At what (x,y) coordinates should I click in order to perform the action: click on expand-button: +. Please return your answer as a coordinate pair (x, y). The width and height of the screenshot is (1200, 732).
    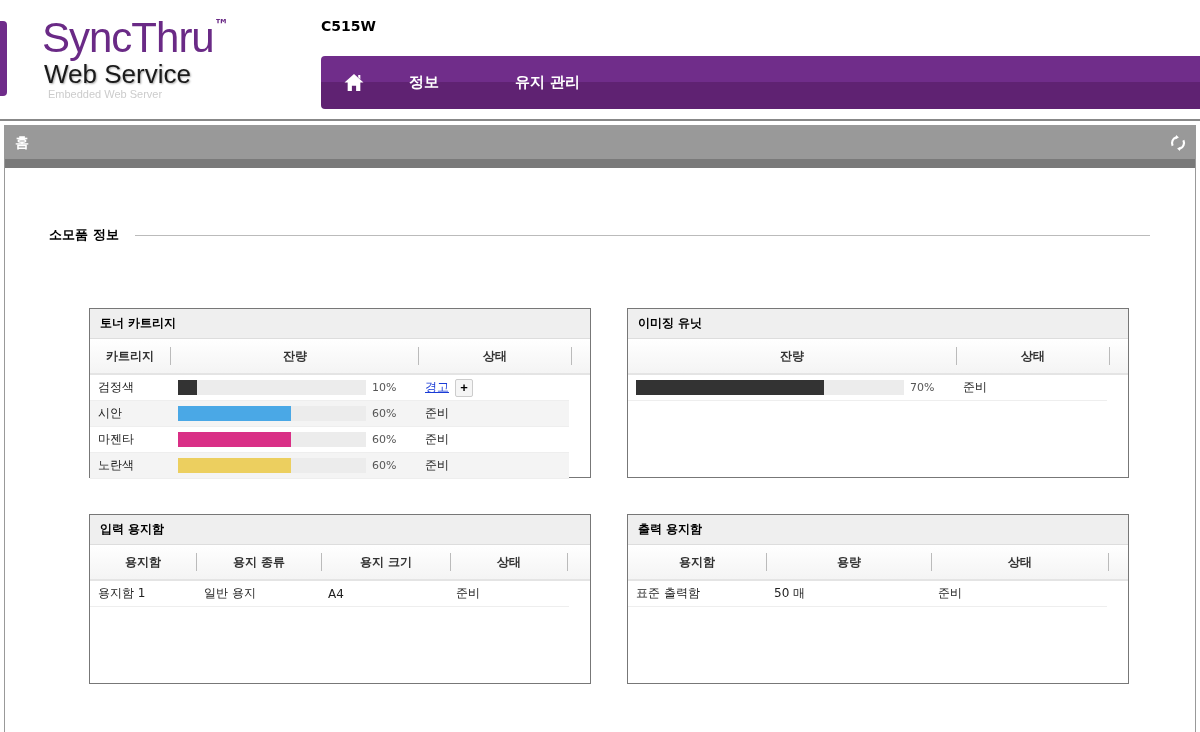
    Looking at the image, I should click on (464, 387).